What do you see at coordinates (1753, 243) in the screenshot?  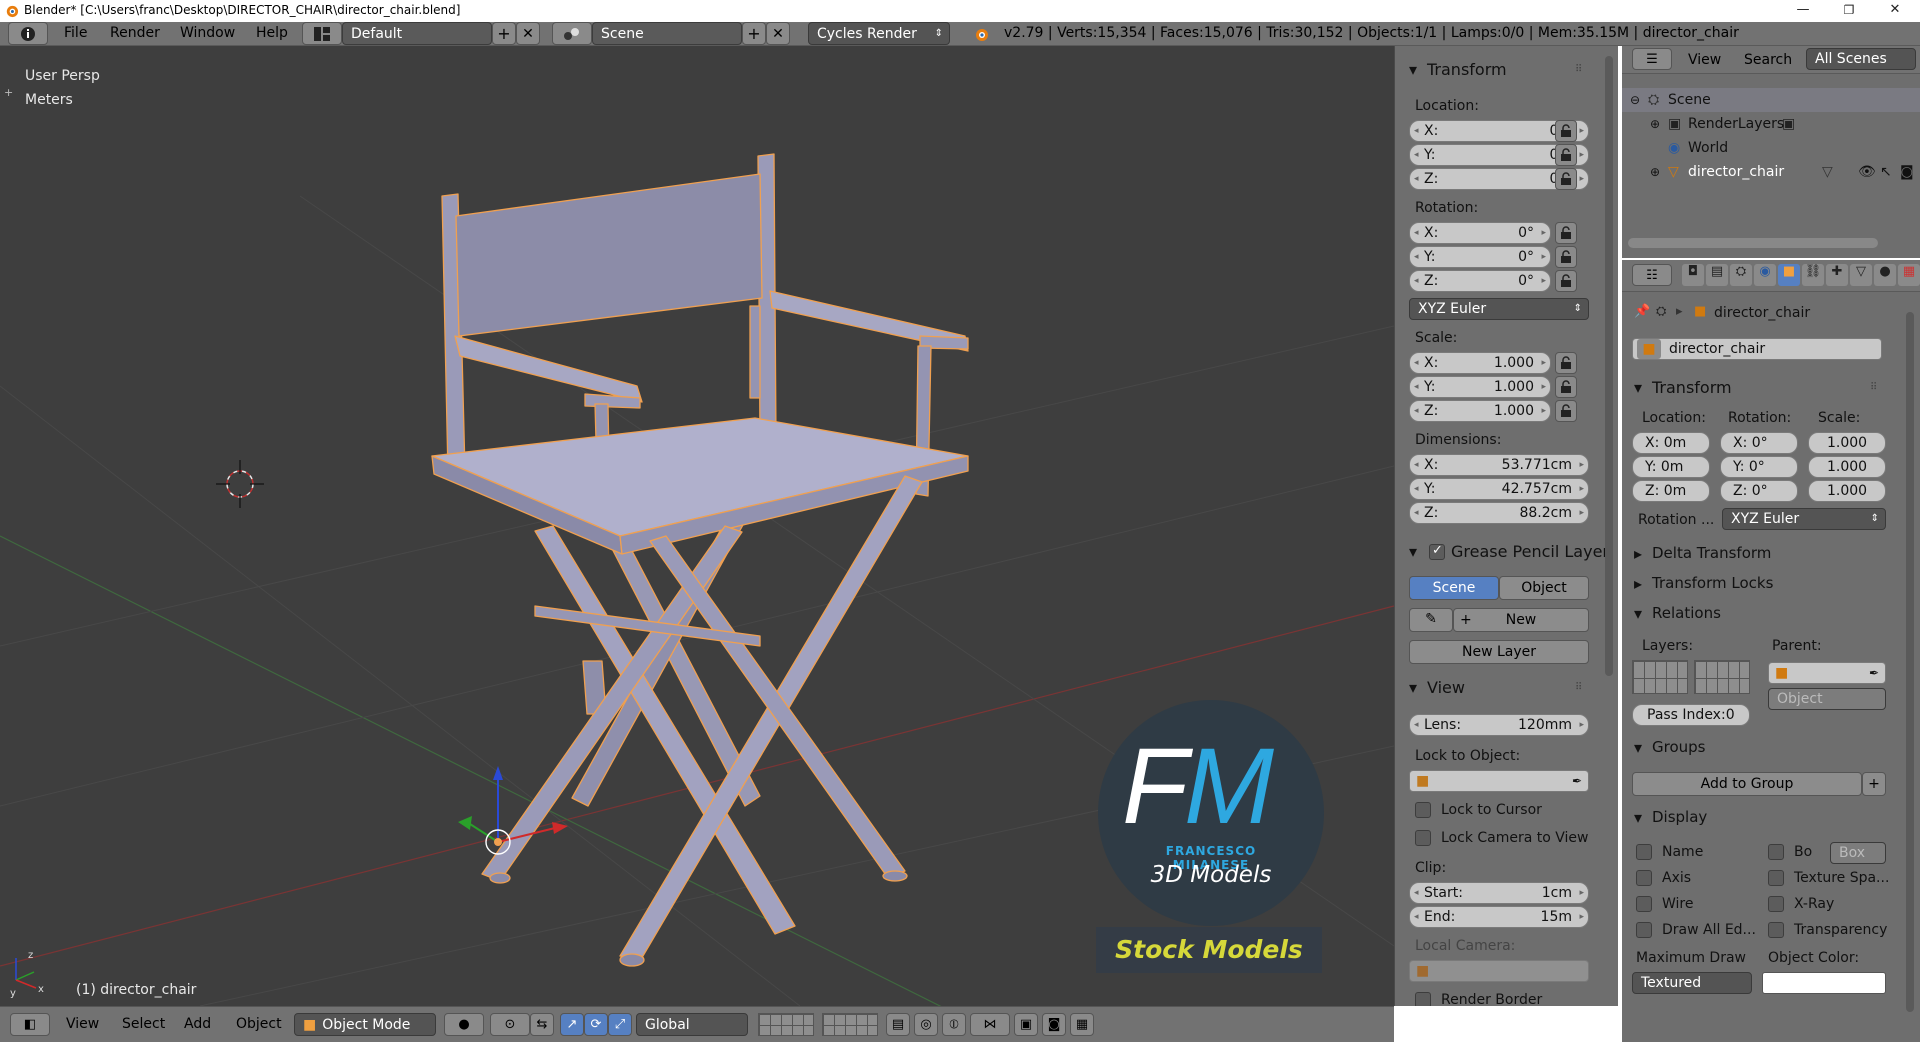 I see `outliner-horizontal-scrollbar` at bounding box center [1753, 243].